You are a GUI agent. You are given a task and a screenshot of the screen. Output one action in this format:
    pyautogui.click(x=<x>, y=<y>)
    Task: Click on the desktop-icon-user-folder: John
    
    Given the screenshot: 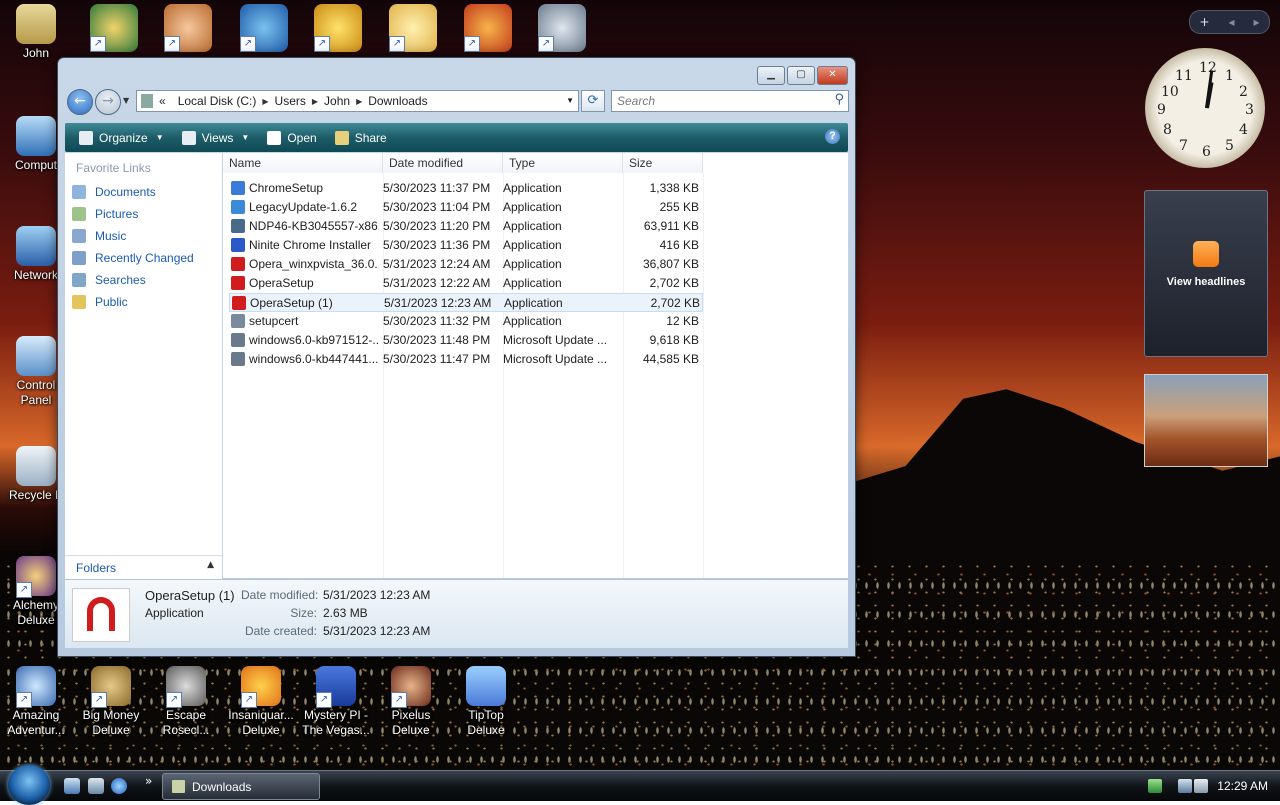 What is the action you would take?
    pyautogui.click(x=36, y=32)
    